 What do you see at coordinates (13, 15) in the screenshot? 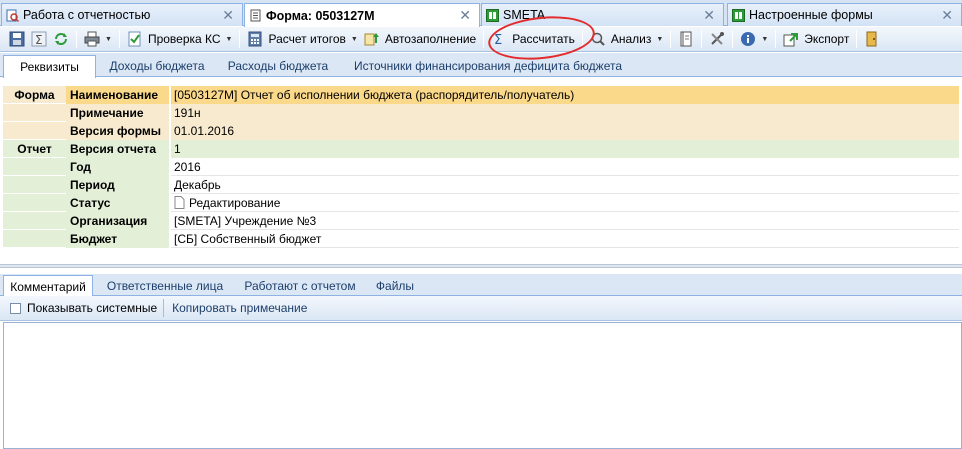
I see `report-search-icon` at bounding box center [13, 15].